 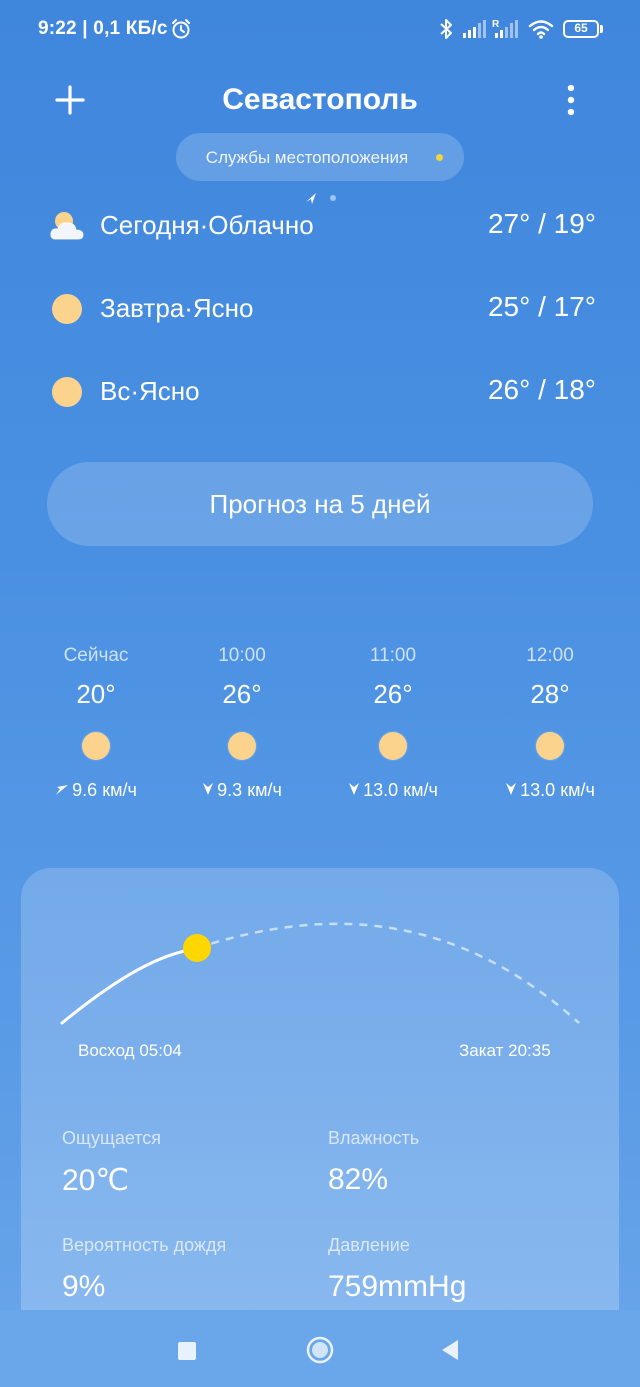 I want to click on wind-direction-northeast-icon, so click(x=62, y=790).